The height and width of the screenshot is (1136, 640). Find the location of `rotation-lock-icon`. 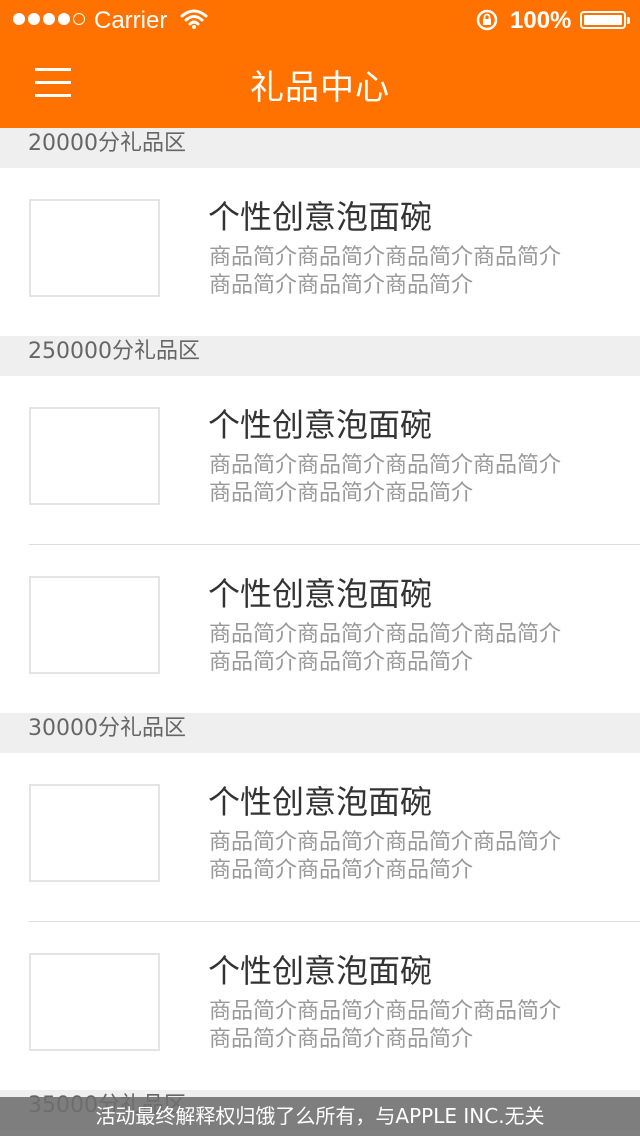

rotation-lock-icon is located at coordinates (487, 20).